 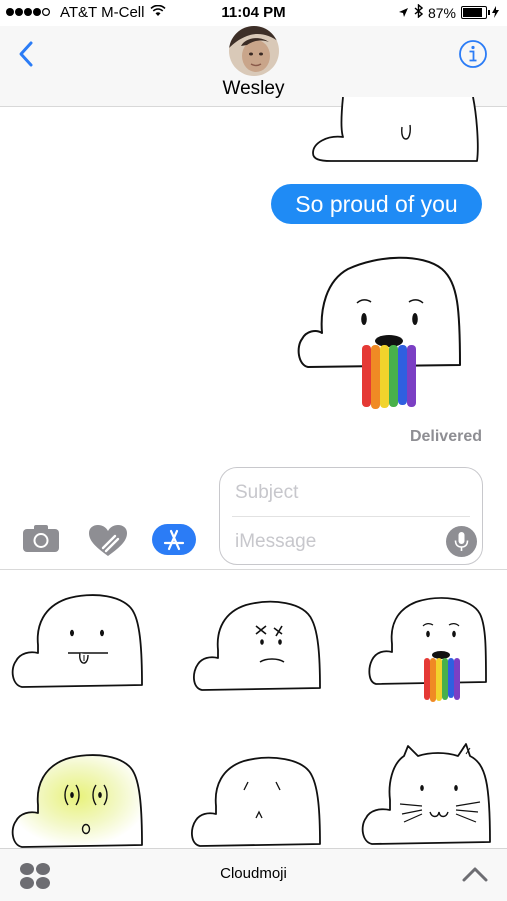 I want to click on digital-touch-button, so click(x=108, y=541).